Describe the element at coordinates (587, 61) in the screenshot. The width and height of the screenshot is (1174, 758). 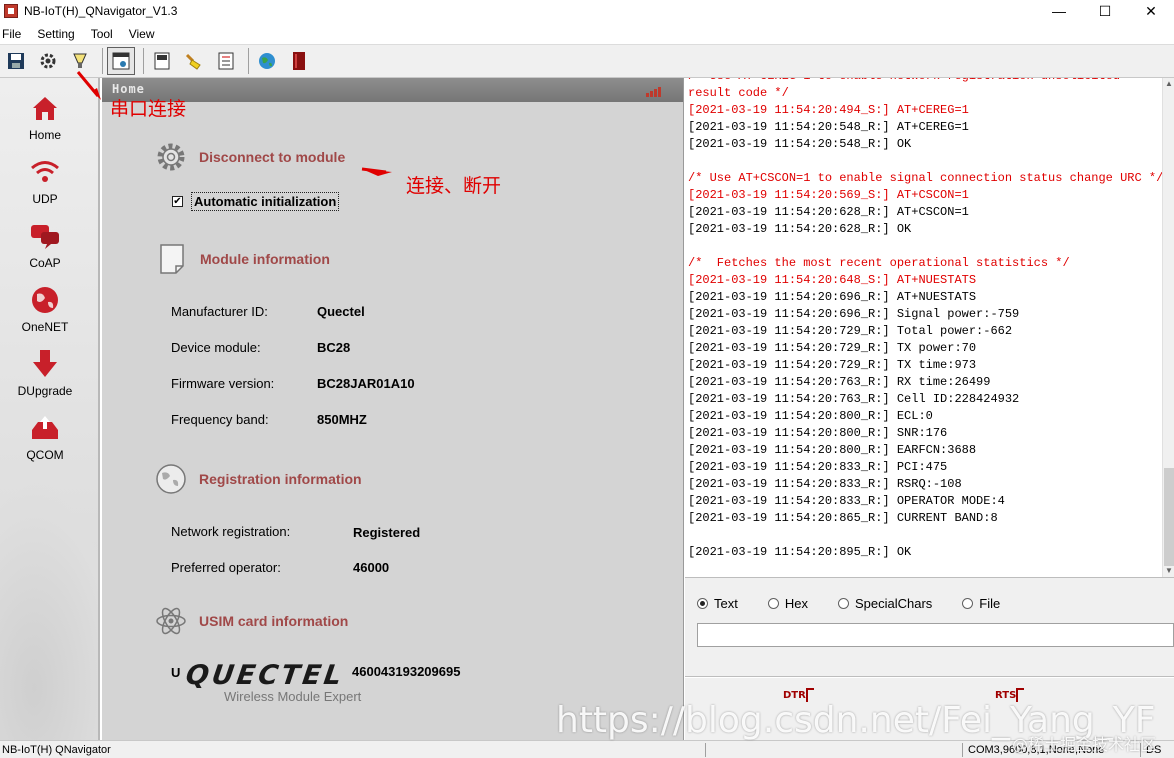
I see `toolbar` at that location.